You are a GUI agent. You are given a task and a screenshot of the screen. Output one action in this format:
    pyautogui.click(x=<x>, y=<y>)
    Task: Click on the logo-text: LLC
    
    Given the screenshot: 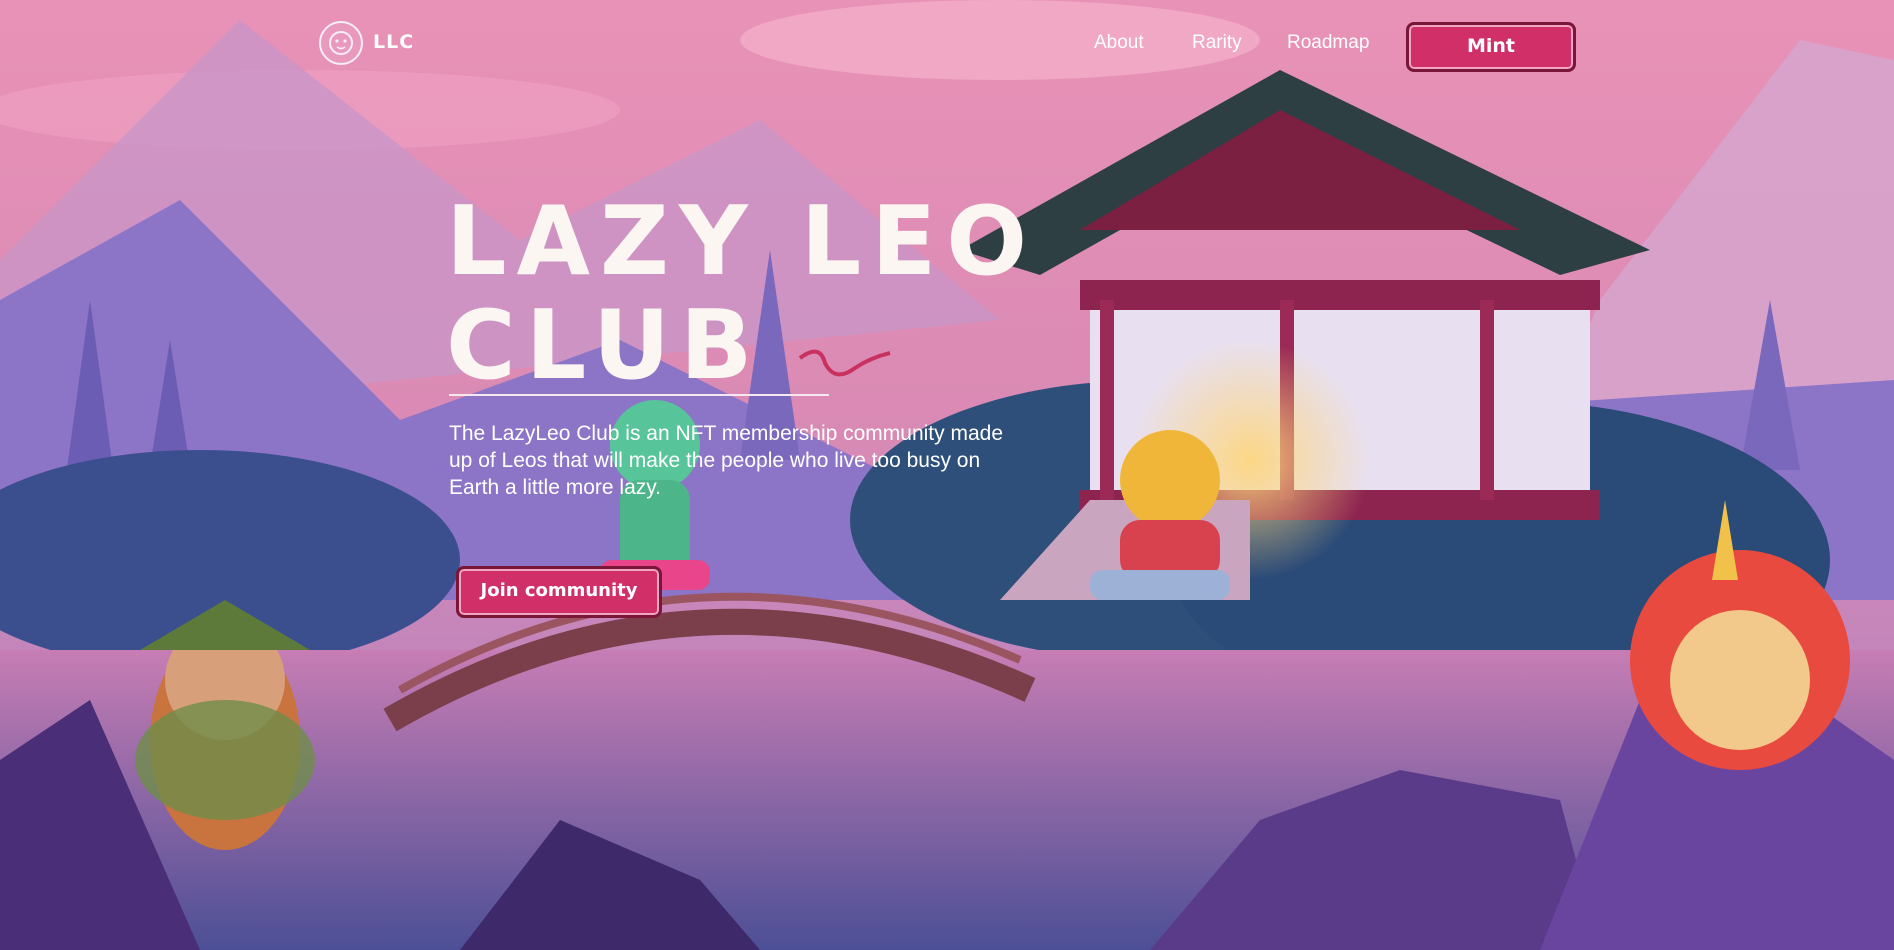 What is the action you would take?
    pyautogui.click(x=393, y=42)
    